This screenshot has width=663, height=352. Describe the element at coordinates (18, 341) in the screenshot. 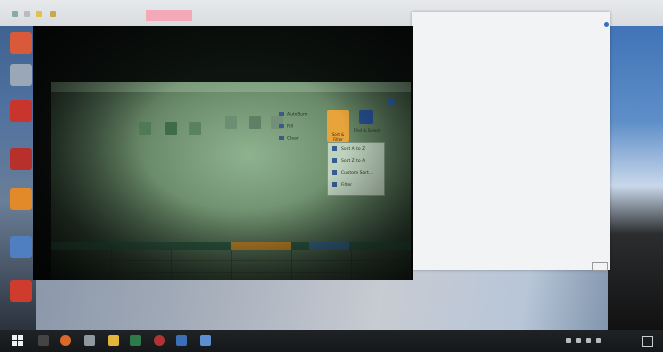

I see `windows-start-icon` at that location.